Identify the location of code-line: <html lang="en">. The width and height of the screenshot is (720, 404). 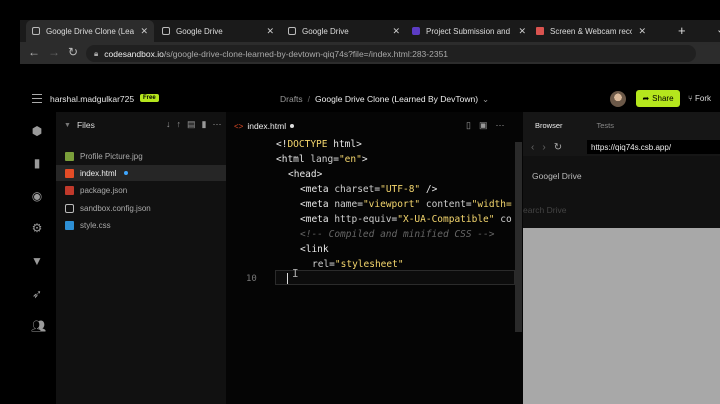
(322, 159).